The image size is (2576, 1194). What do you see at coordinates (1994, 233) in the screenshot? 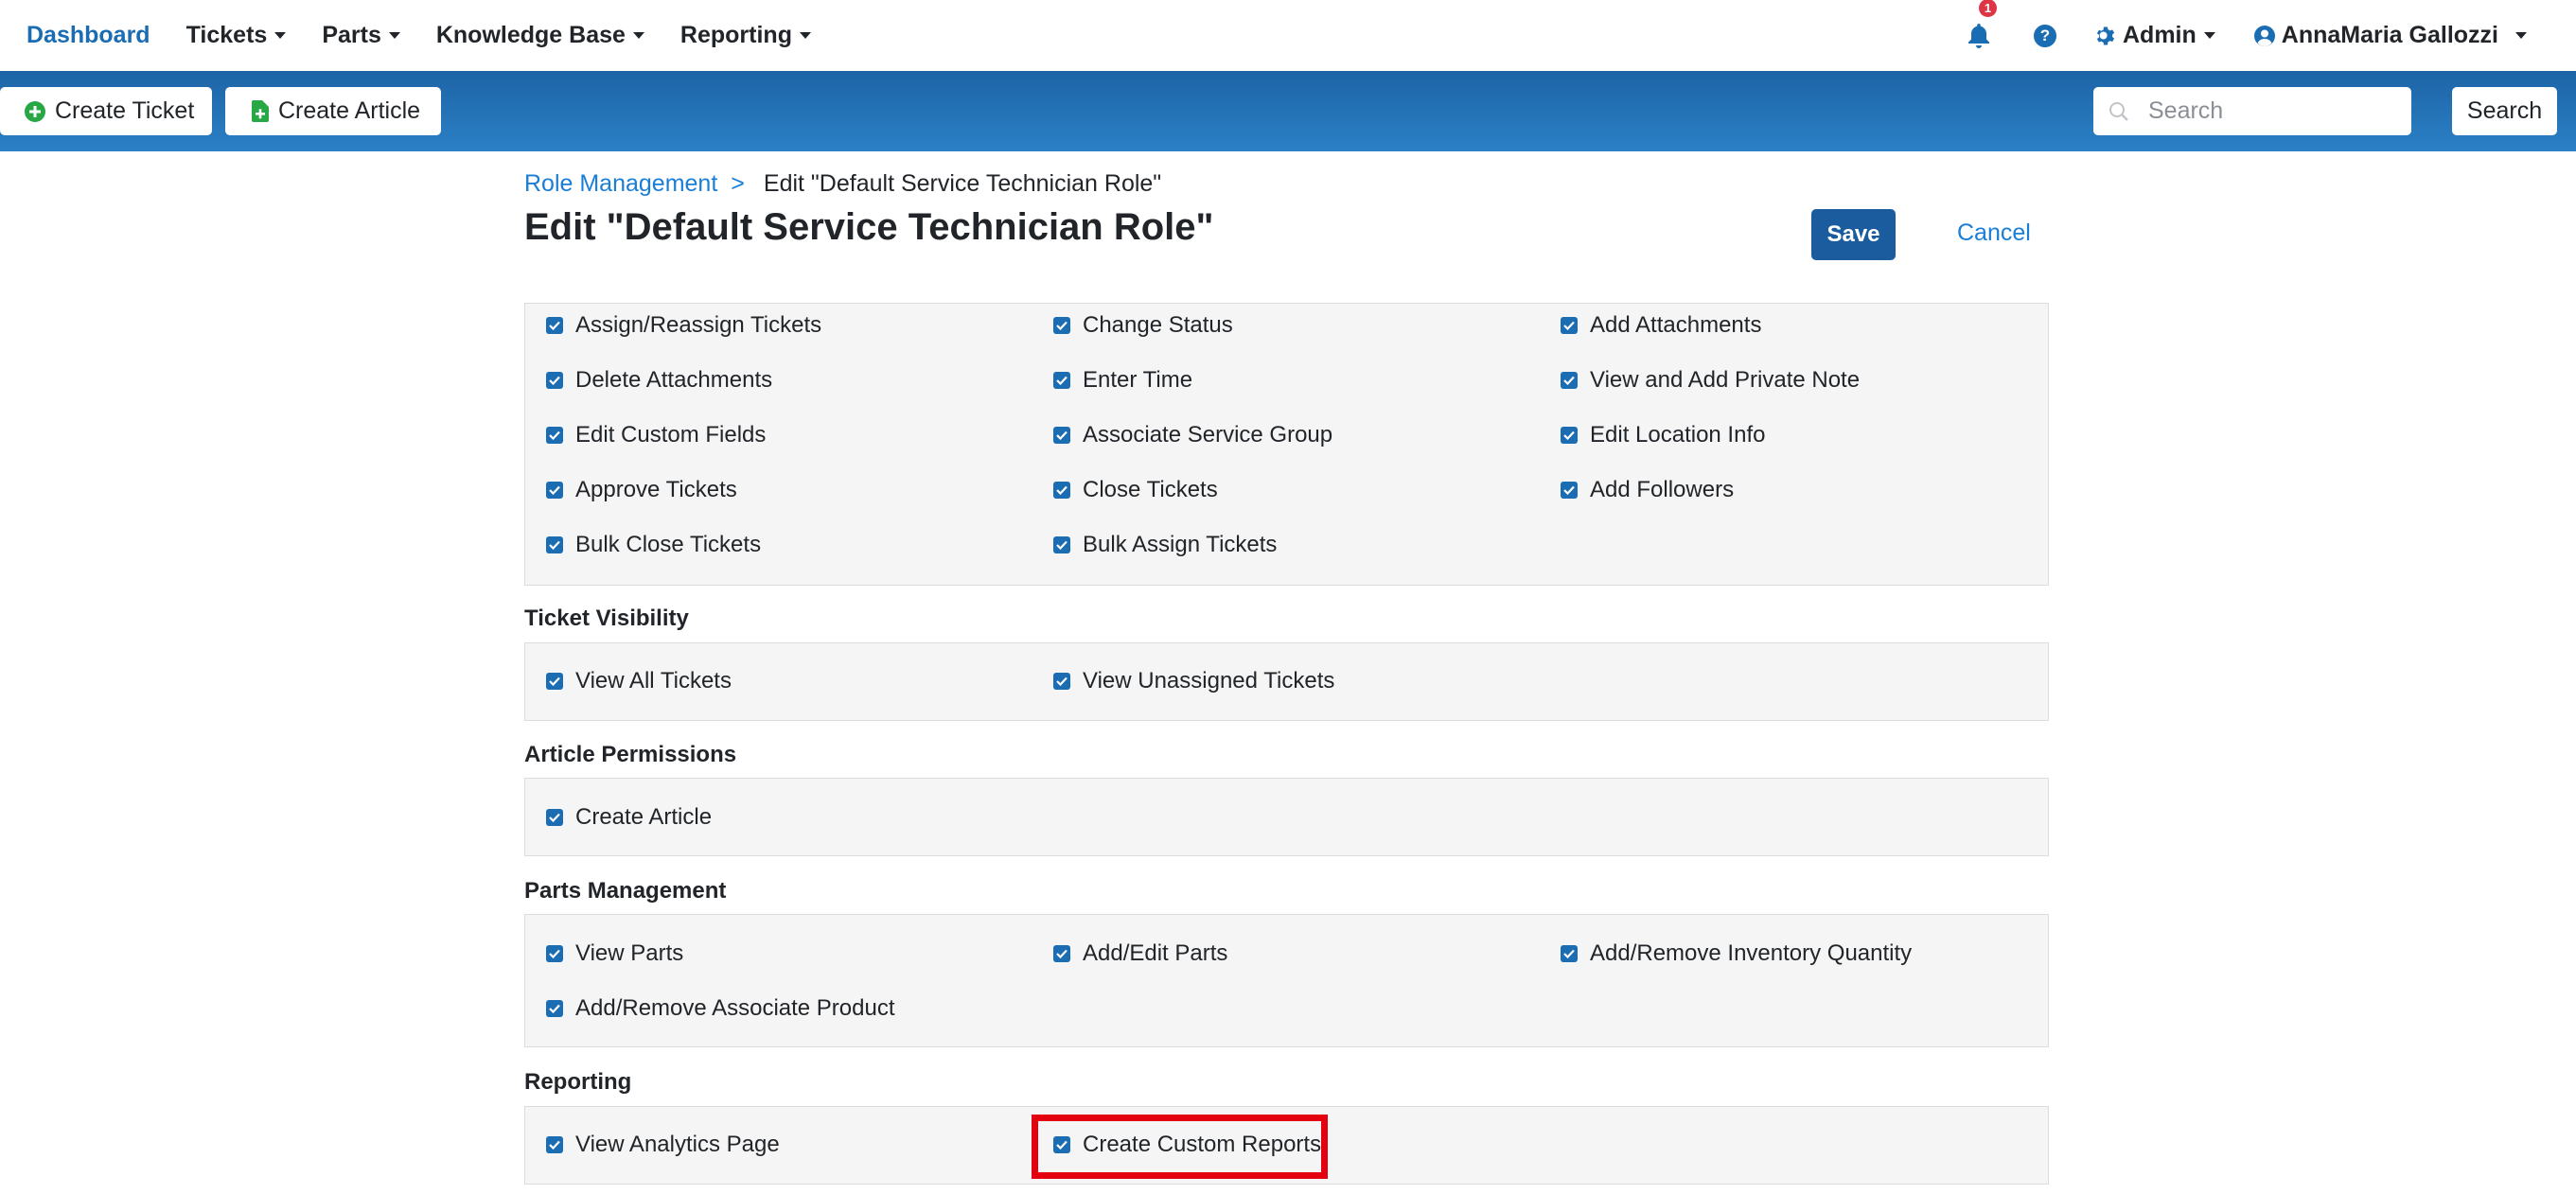
I see `cancel-button: Cancel` at bounding box center [1994, 233].